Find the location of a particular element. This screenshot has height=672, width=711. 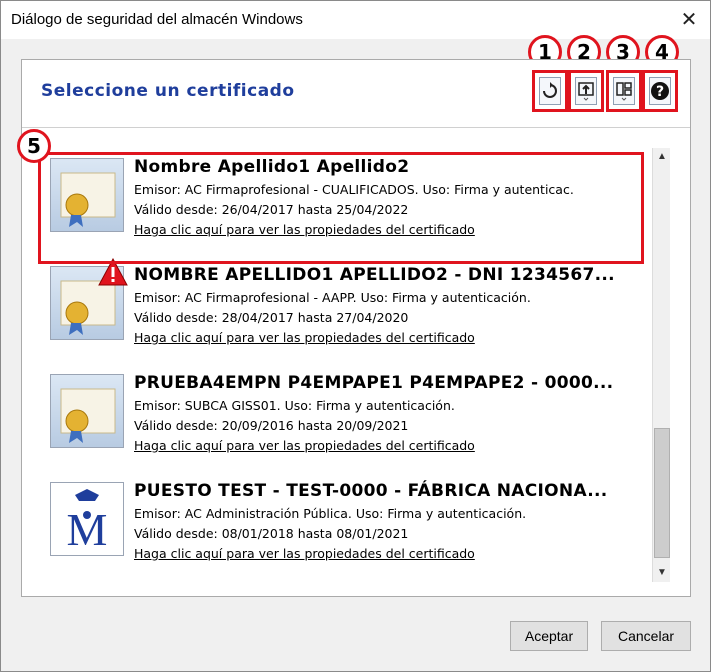

cancel-button: Cancelar is located at coordinates (646, 636).